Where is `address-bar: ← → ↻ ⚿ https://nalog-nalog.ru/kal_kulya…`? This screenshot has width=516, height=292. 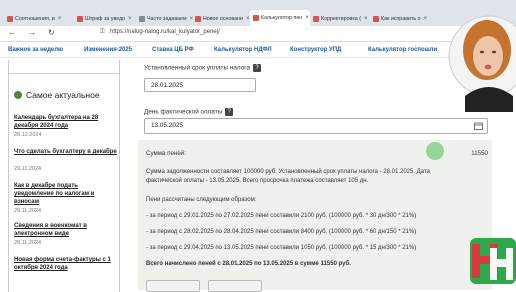
address-bar: ← → ↻ ⚿ https://nalog-nalog.ru/kal_kulya… is located at coordinates (258, 34).